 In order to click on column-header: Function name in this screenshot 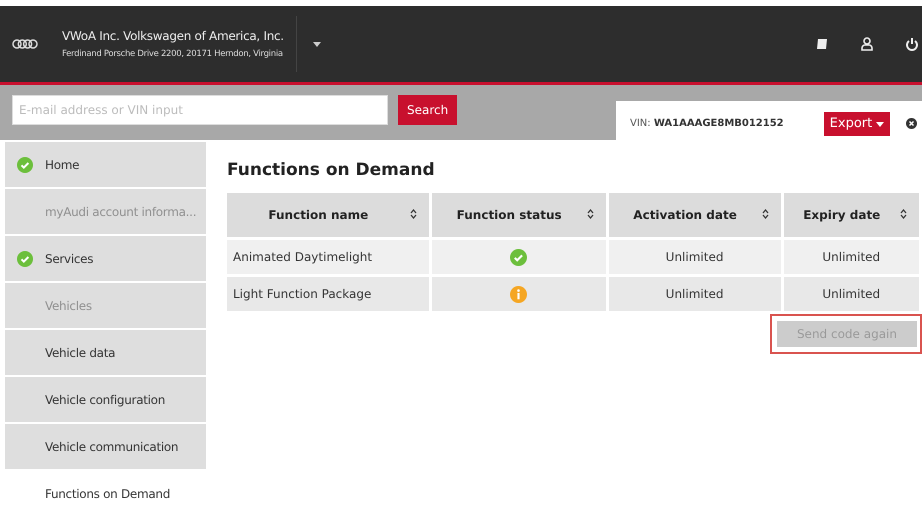, I will do `click(328, 215)`.